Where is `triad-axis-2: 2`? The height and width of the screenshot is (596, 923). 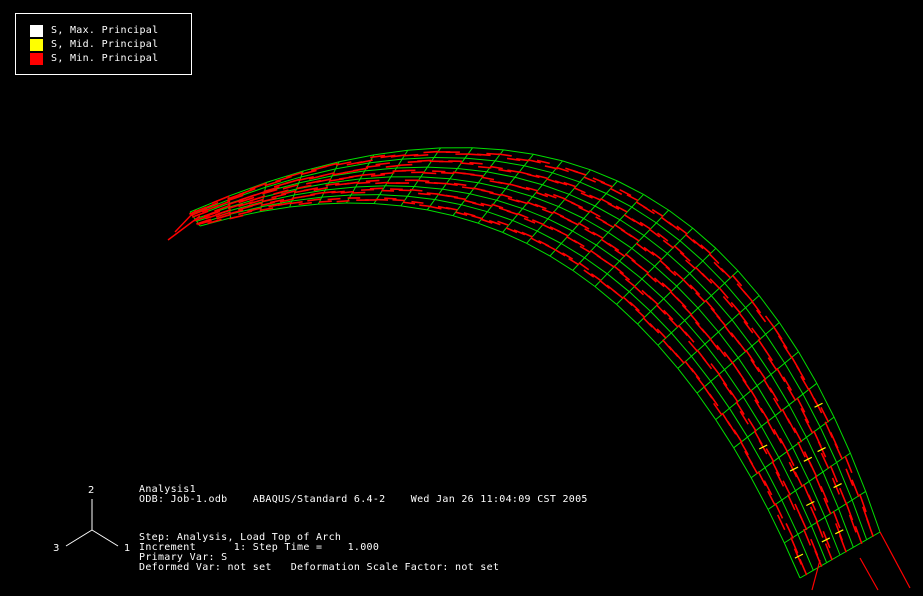
triad-axis-2: 2 is located at coordinates (91, 490).